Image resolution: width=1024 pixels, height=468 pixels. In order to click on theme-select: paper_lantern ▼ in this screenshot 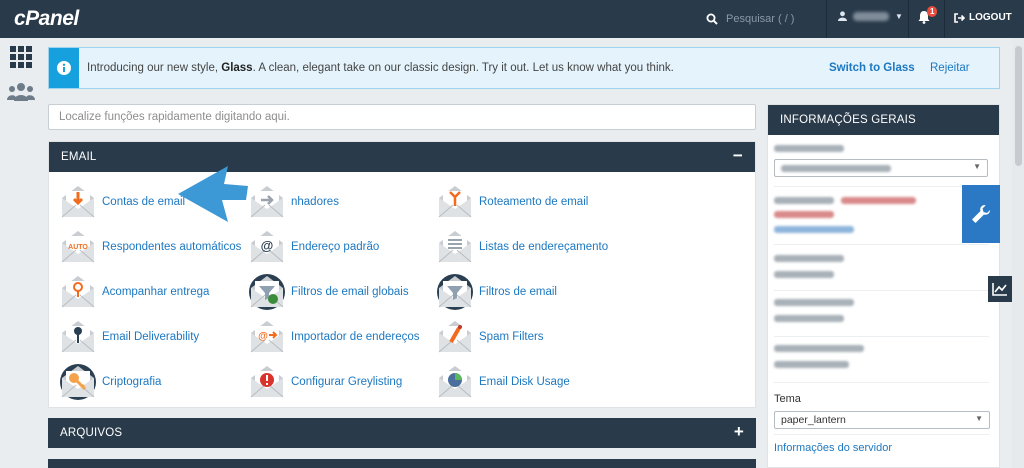, I will do `click(882, 420)`.